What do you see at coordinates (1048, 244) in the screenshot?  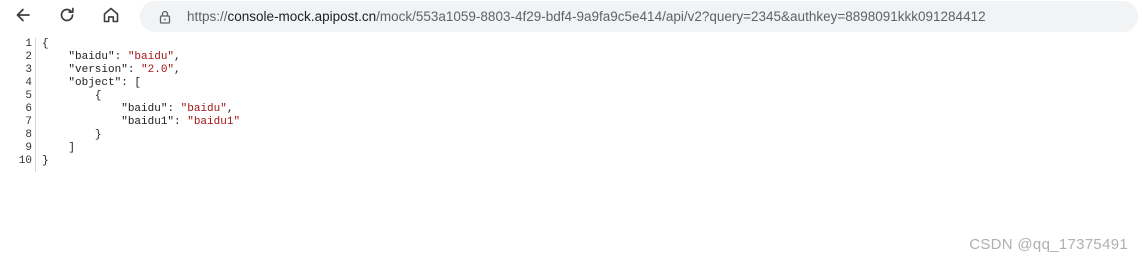 I see `watermark: CSDN @qq_17375491` at bounding box center [1048, 244].